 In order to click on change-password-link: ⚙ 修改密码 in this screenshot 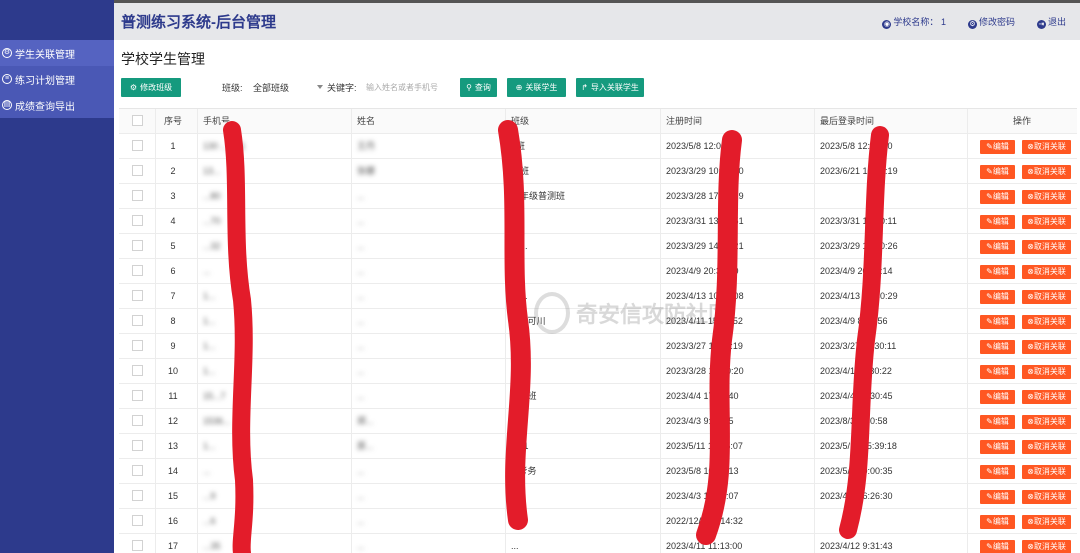, I will do `click(991, 22)`.